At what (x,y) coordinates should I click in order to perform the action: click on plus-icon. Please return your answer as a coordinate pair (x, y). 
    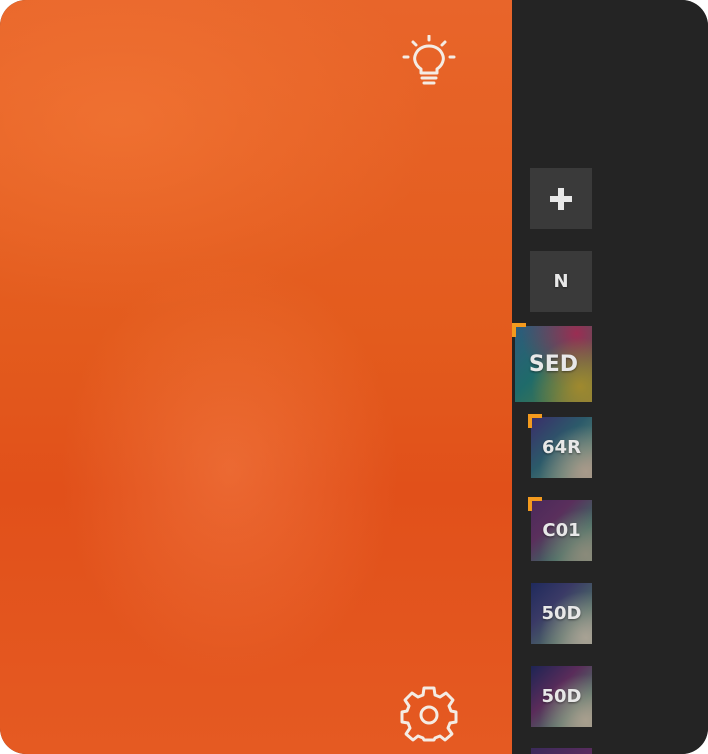
    Looking at the image, I should click on (561, 198).